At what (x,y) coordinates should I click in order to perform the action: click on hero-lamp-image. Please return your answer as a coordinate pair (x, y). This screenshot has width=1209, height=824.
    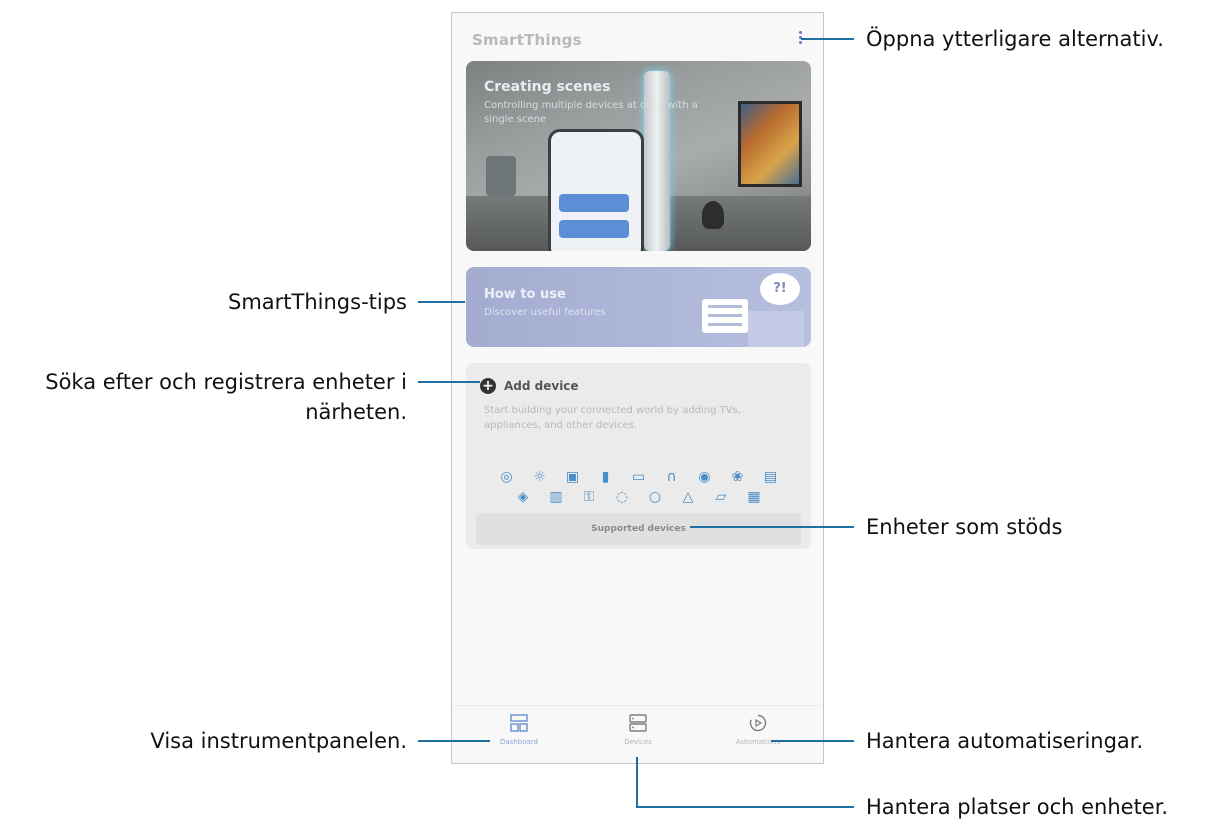
    Looking at the image, I should click on (713, 215).